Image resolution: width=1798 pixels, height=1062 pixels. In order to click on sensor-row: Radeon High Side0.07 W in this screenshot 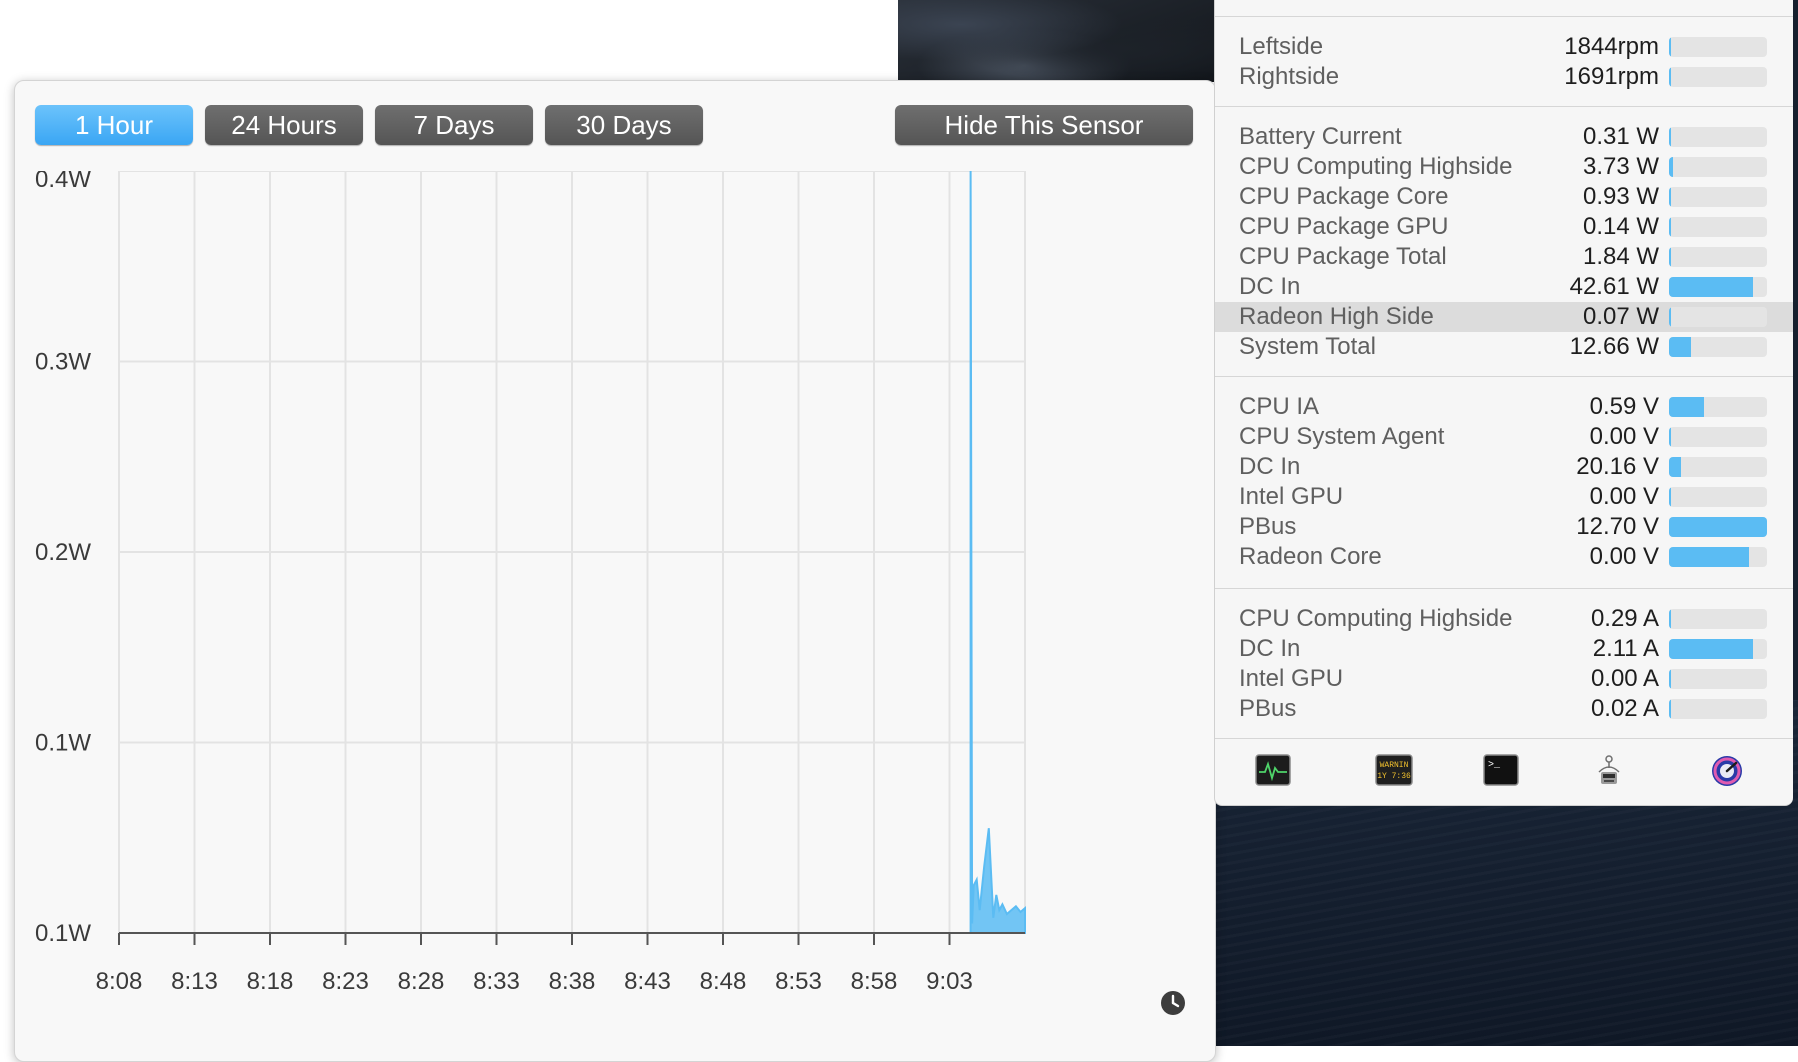, I will do `click(1504, 317)`.